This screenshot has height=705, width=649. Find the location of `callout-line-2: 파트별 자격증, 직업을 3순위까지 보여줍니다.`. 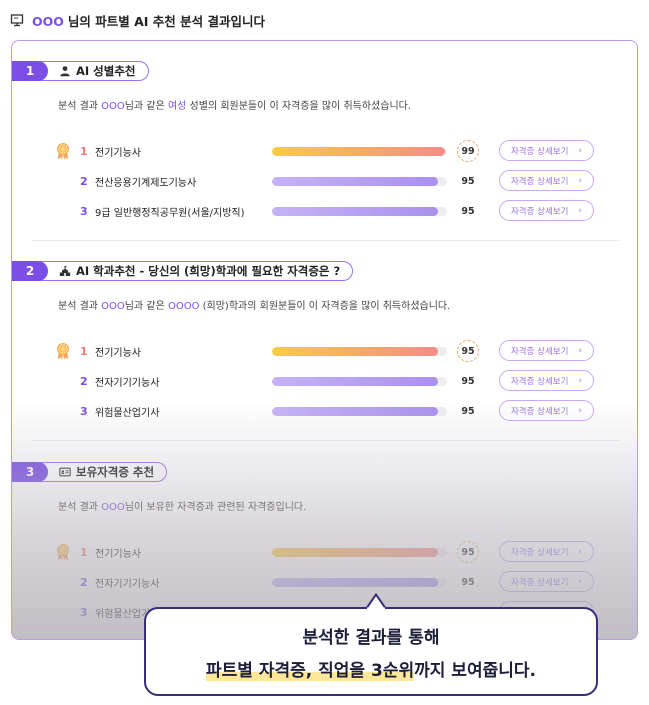

callout-line-2: 파트별 자격증, 직업을 3순위까지 보여줍니다. is located at coordinates (371, 670).